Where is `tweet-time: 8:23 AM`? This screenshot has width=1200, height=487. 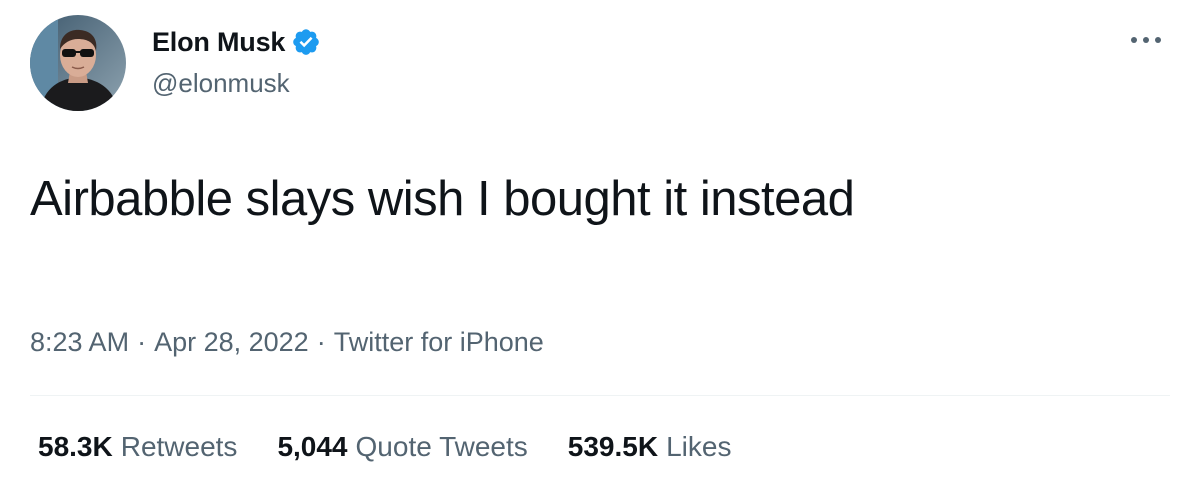 tweet-time: 8:23 AM is located at coordinates (79, 342).